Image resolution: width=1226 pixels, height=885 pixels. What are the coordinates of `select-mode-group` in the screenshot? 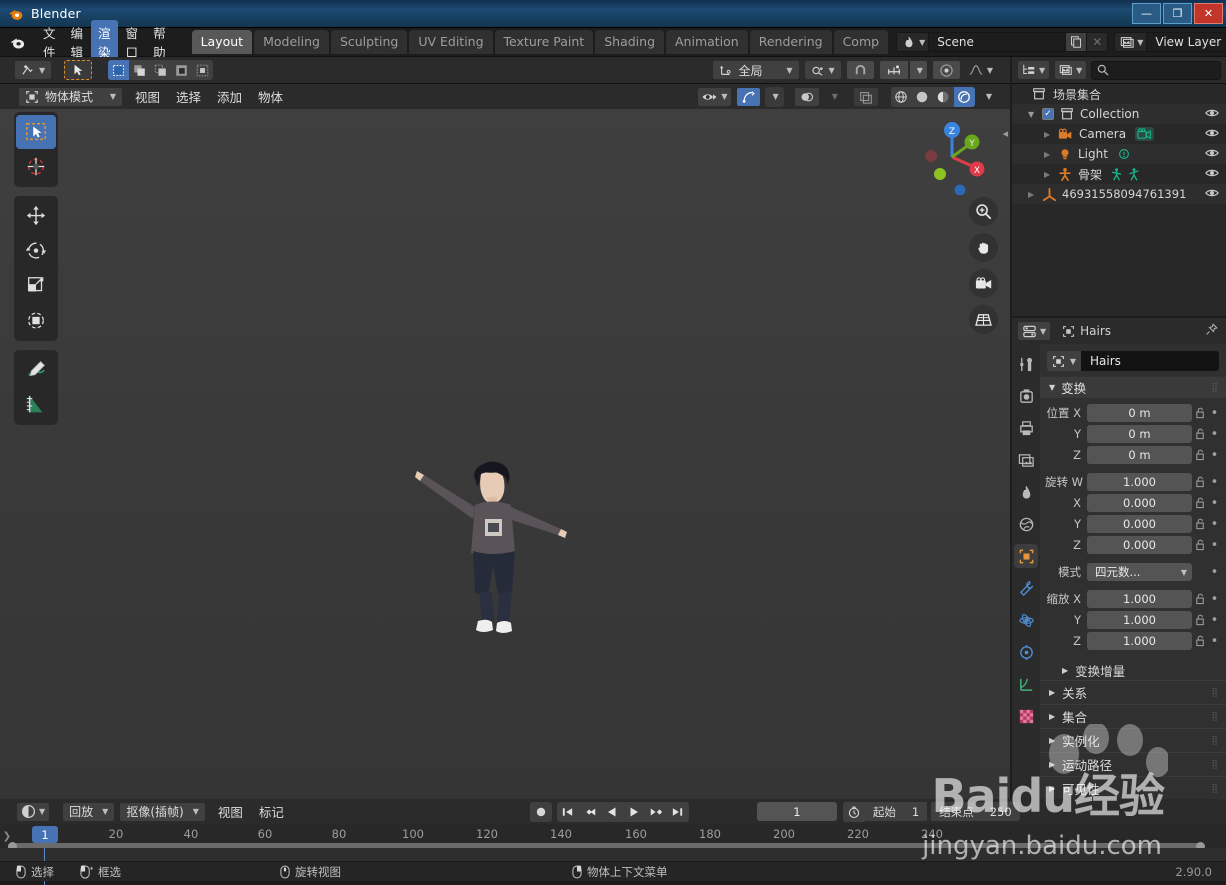 It's located at (161, 70).